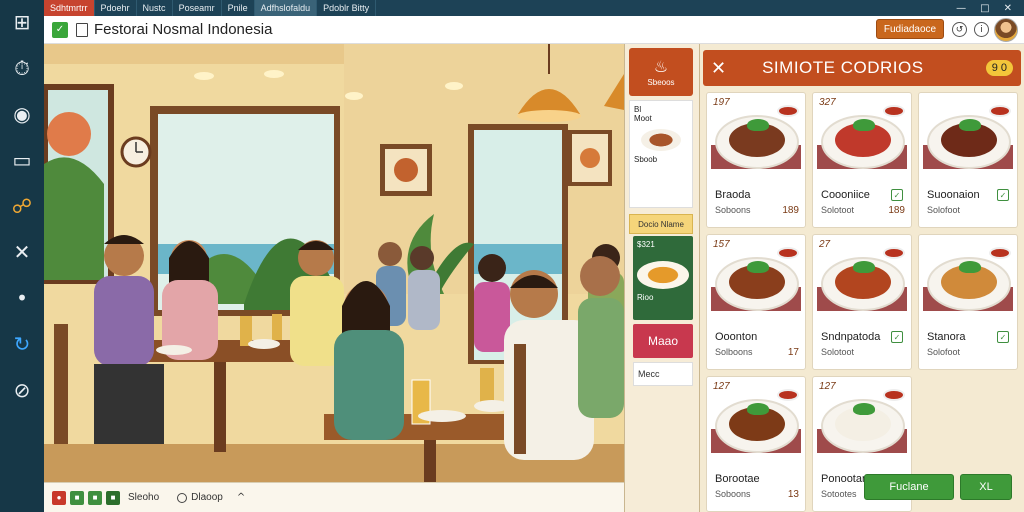 The width and height of the screenshot is (1024, 512). Describe the element at coordinates (843, 67) in the screenshot. I see `menu-title: SIMIOTE CODRIOS` at that location.